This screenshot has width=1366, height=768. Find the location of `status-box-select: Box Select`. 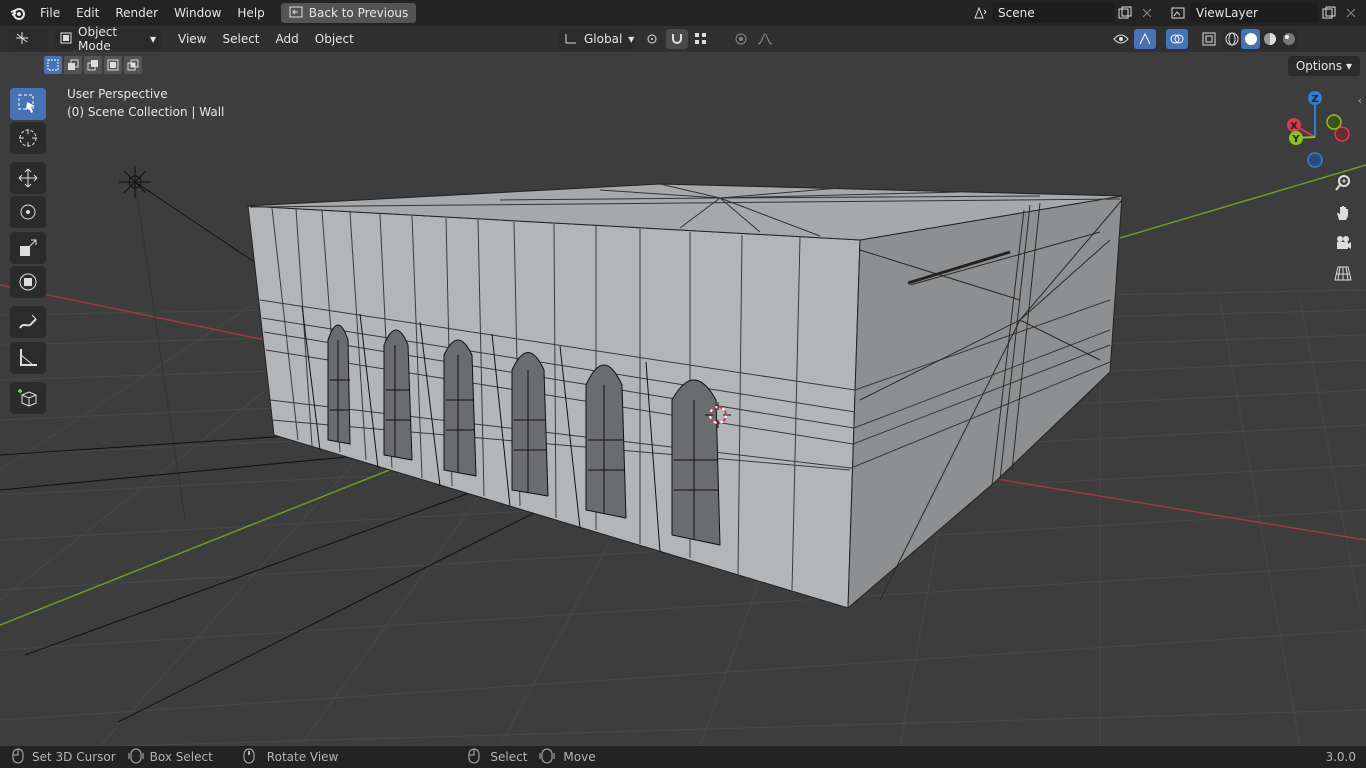

status-box-select: Box Select is located at coordinates (181, 757).